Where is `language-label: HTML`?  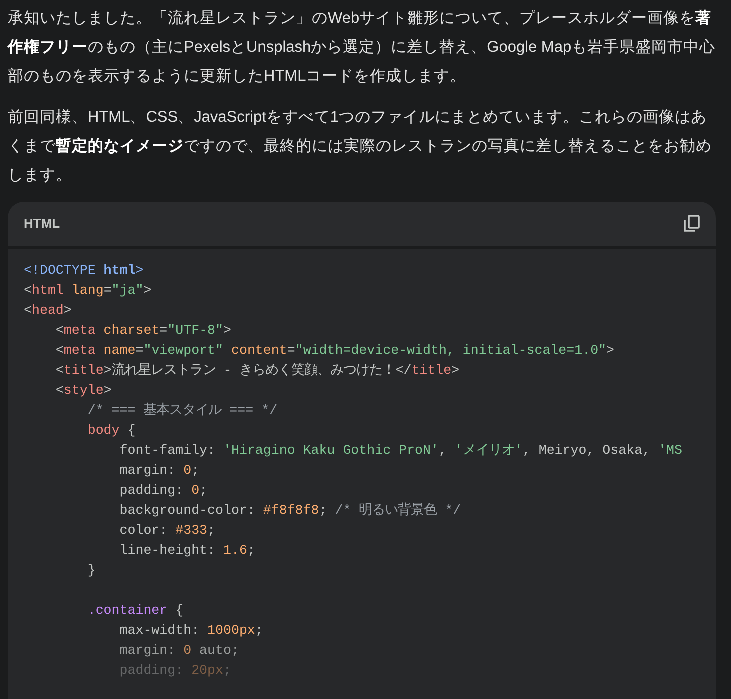
language-label: HTML is located at coordinates (42, 224).